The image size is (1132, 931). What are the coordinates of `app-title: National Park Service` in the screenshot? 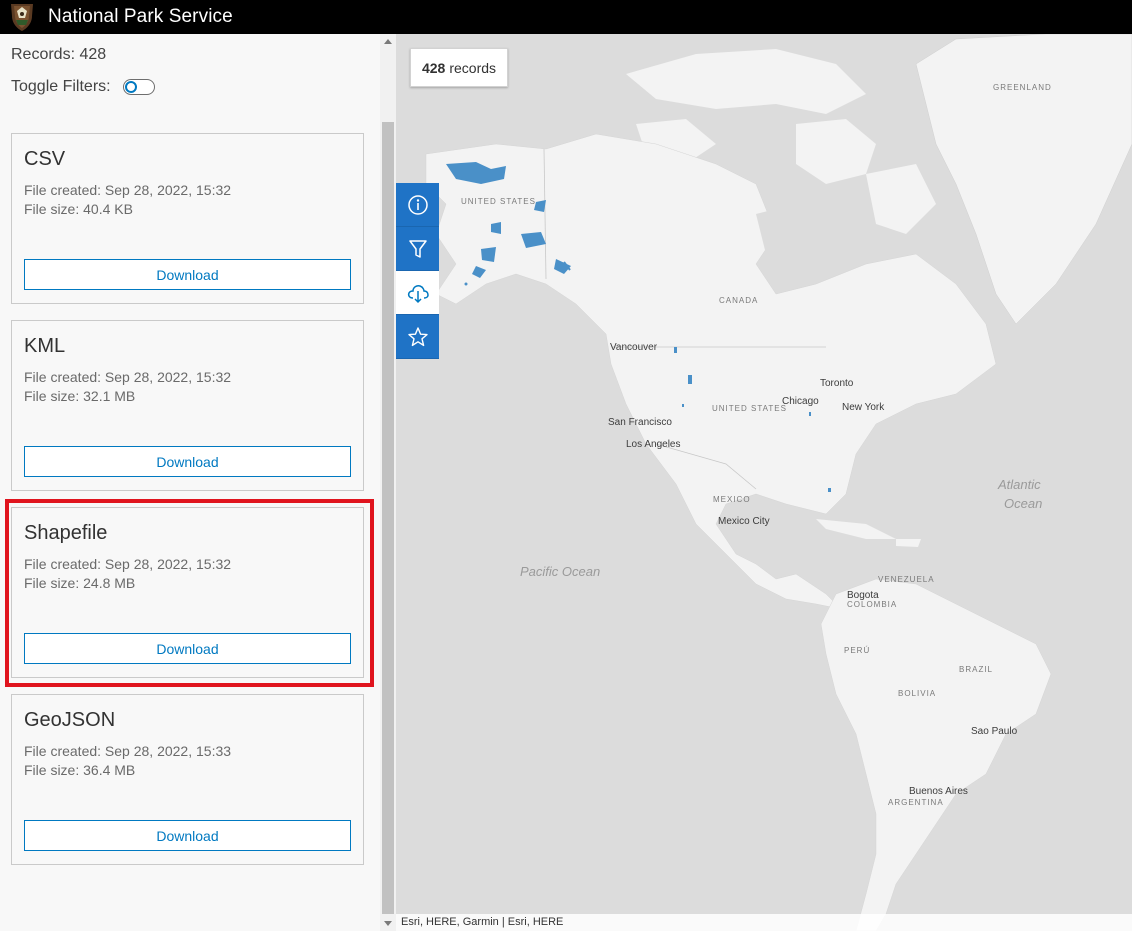 It's located at (140, 16).